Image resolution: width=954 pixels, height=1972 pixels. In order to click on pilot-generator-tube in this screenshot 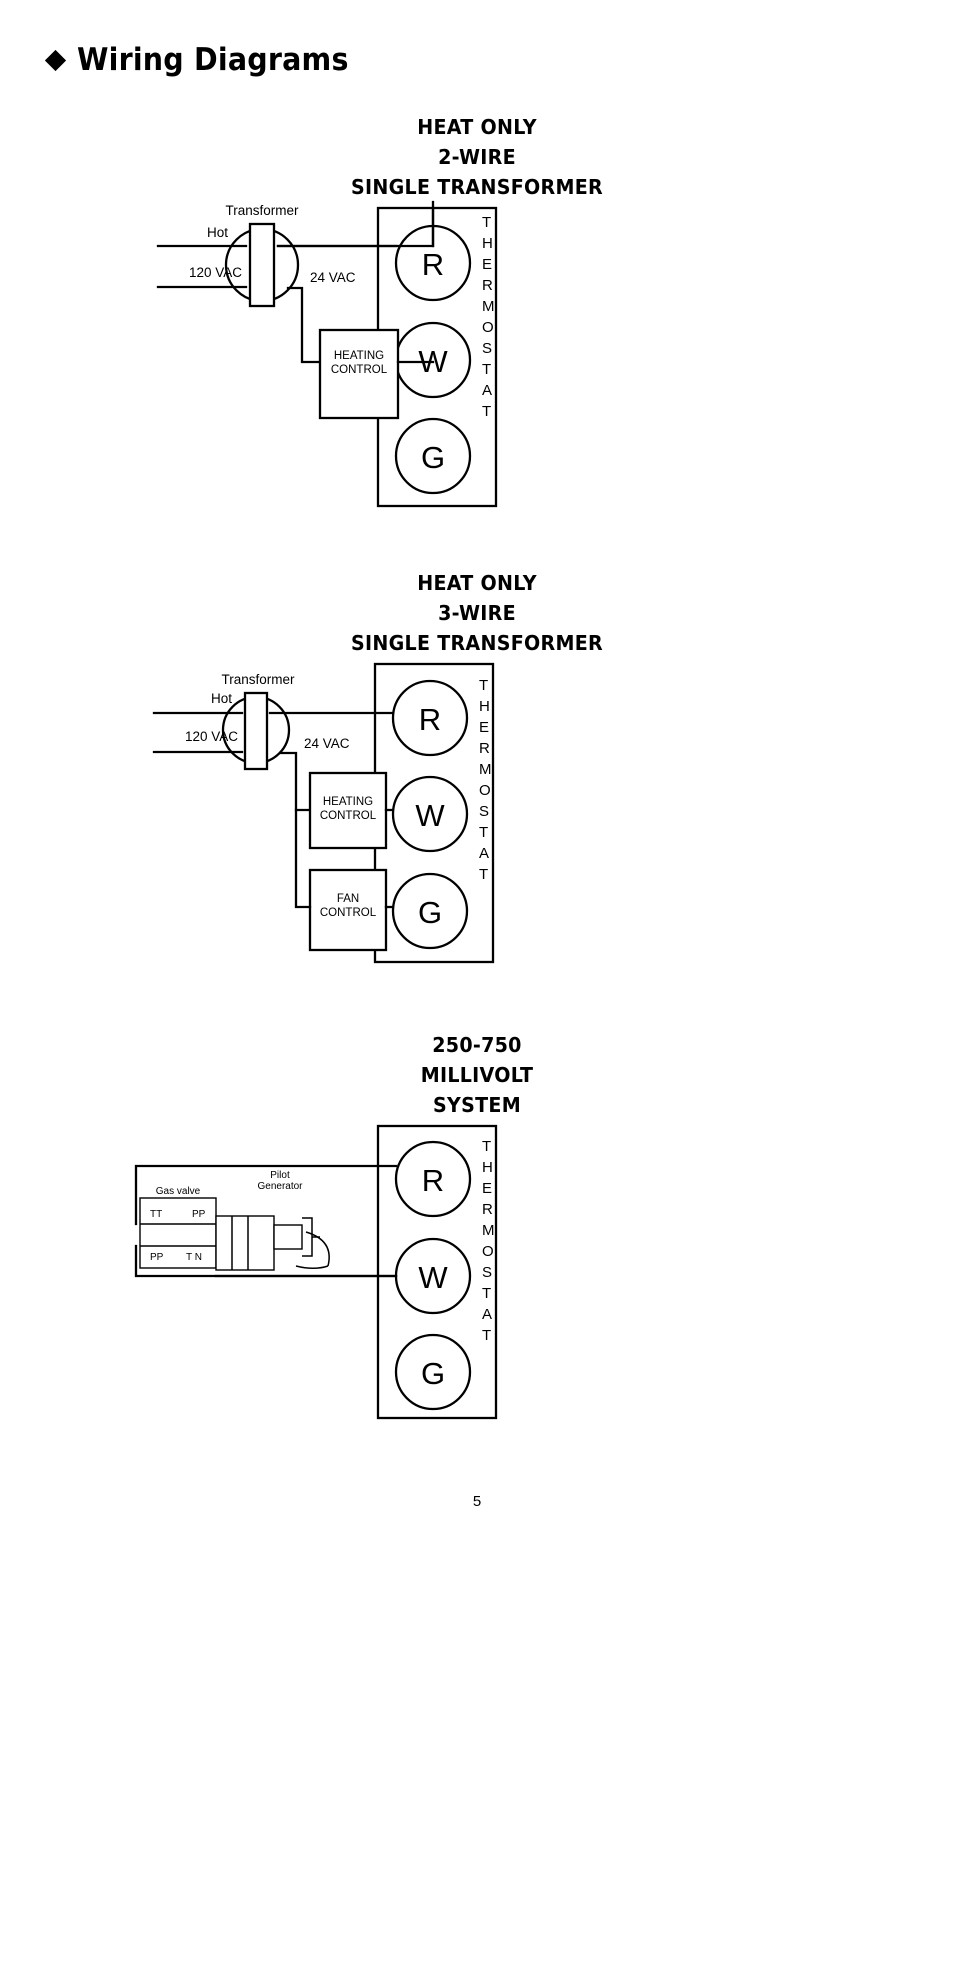, I will do `click(288, 1237)`.